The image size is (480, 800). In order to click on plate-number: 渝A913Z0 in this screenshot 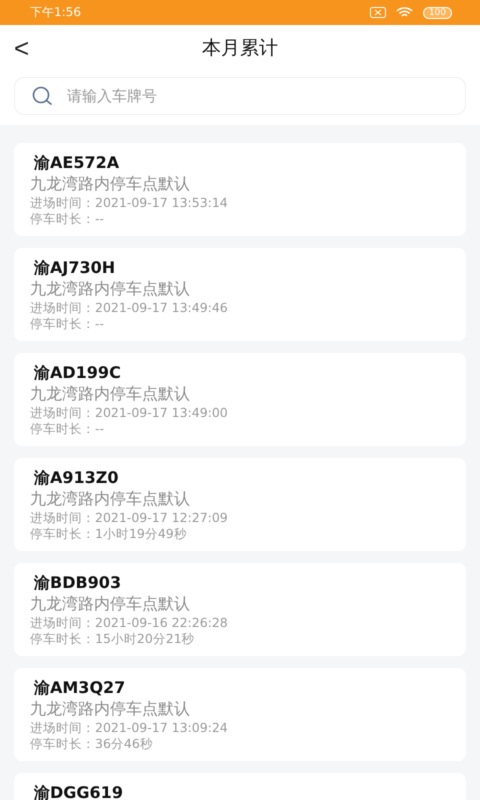, I will do `click(76, 478)`.